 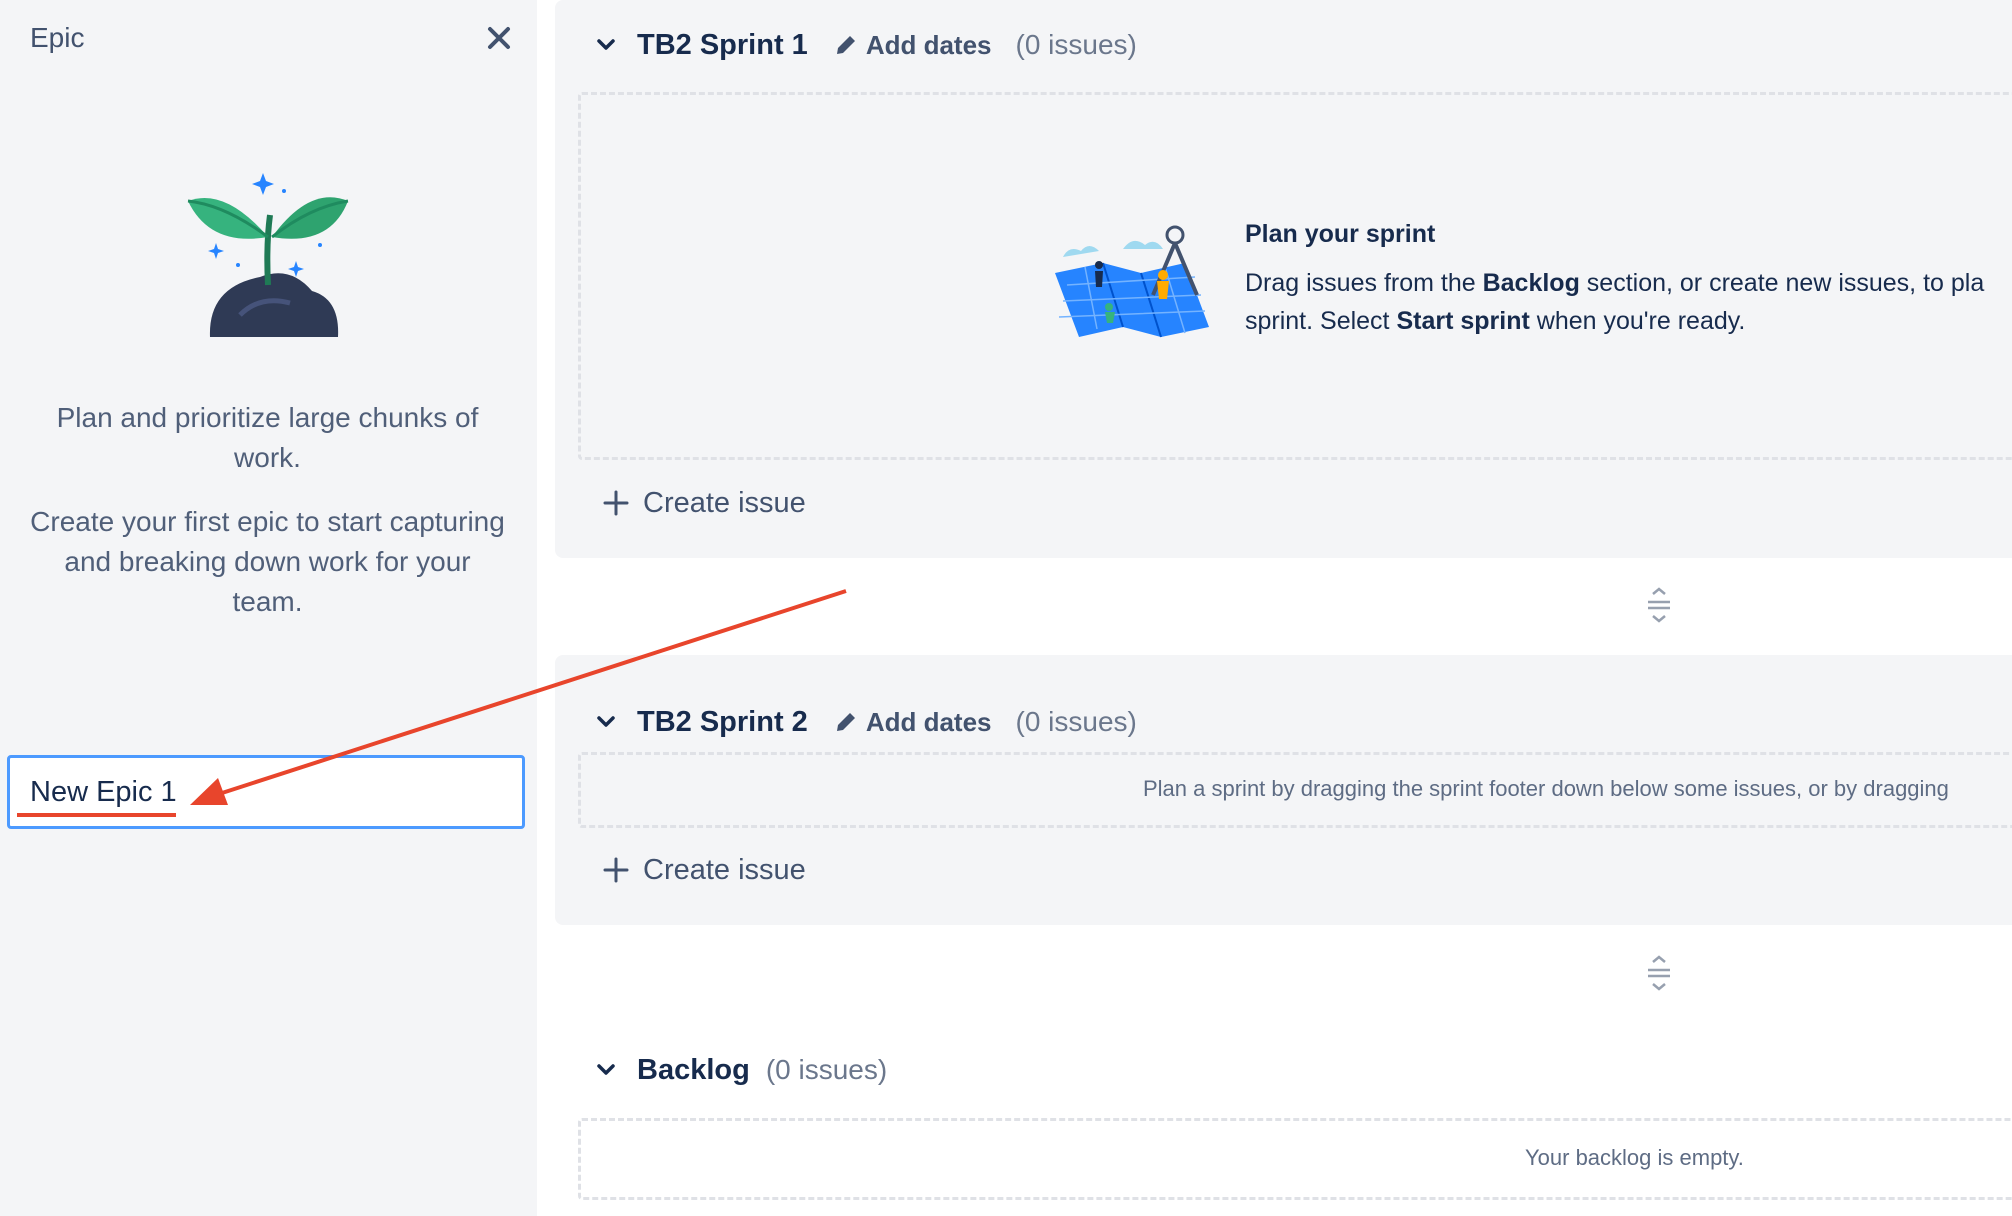 I want to click on epic-name-input, so click(x=266, y=792).